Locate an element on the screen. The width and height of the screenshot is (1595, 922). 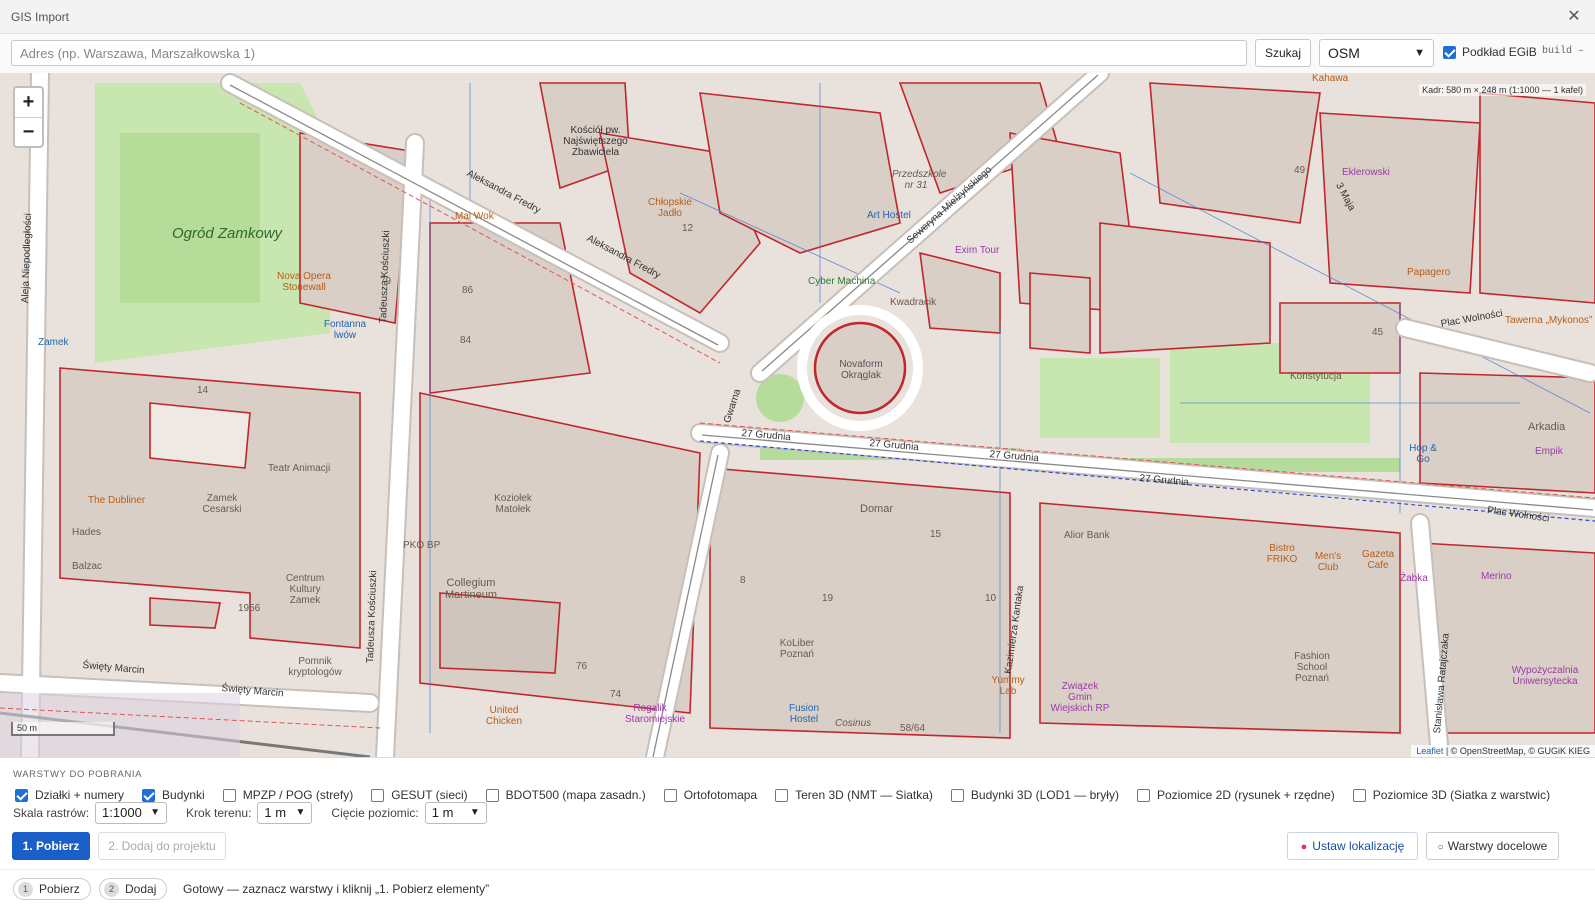
layer-label: Poziomice 3D (Siatka z warstwic) is located at coordinates (1461, 795).